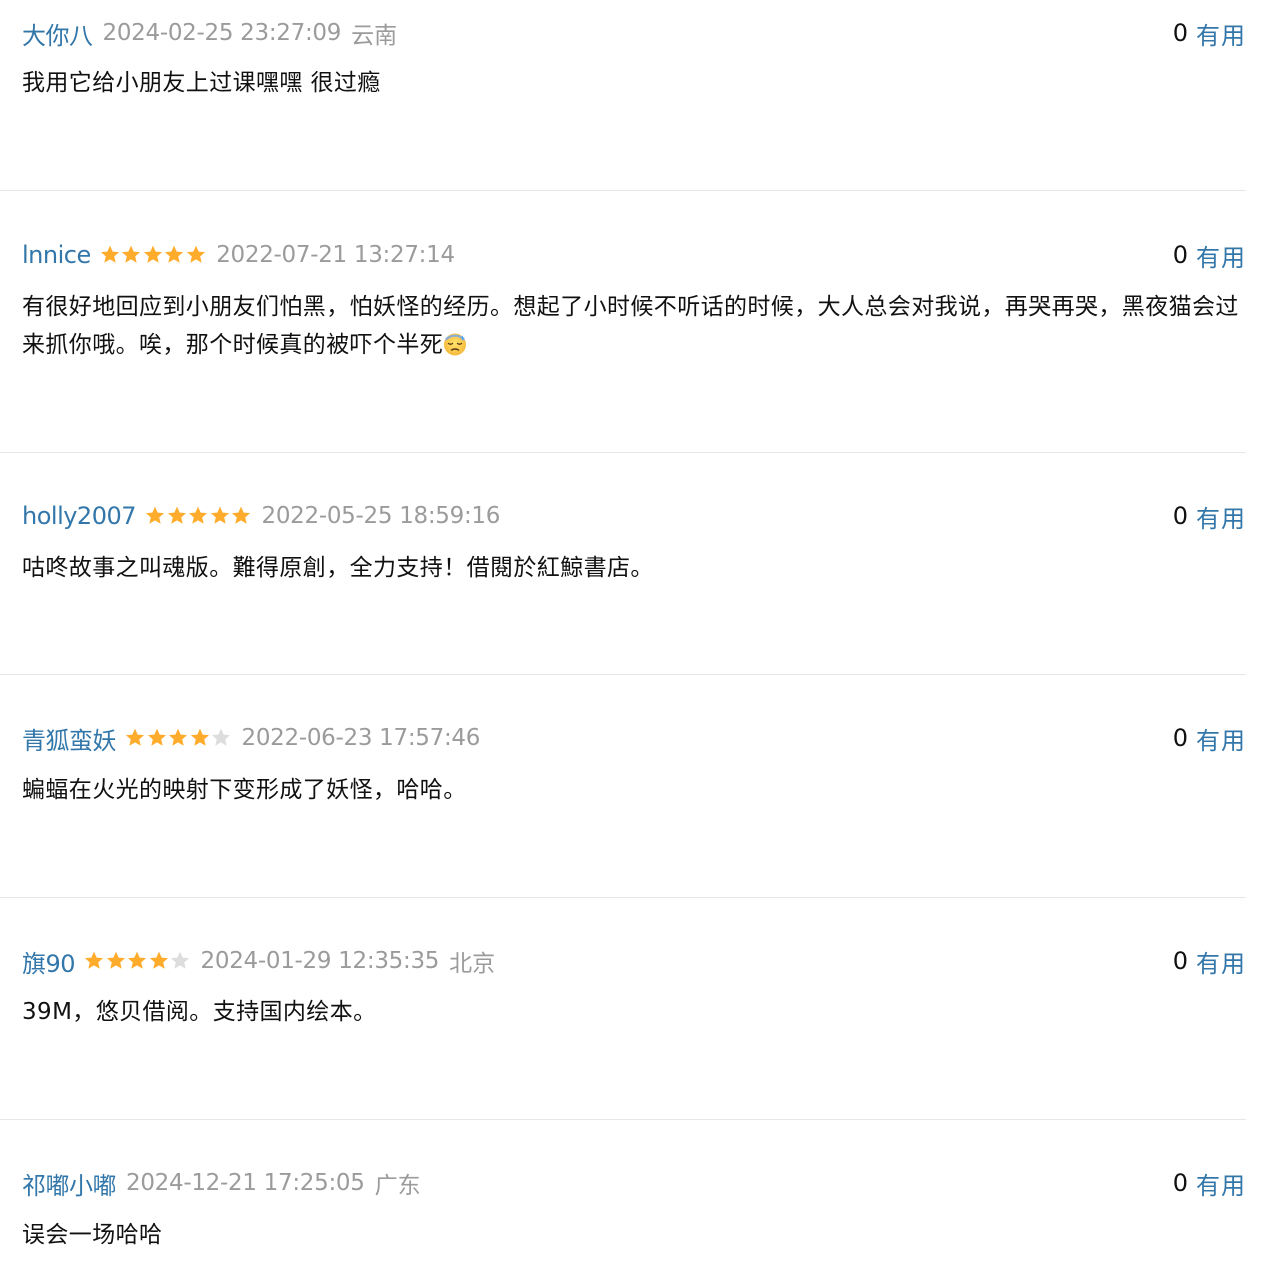 This screenshot has width=1288, height=1278. I want to click on comment-meta: 大你八 2024-02-25 23:27:09 云南, so click(209, 33).